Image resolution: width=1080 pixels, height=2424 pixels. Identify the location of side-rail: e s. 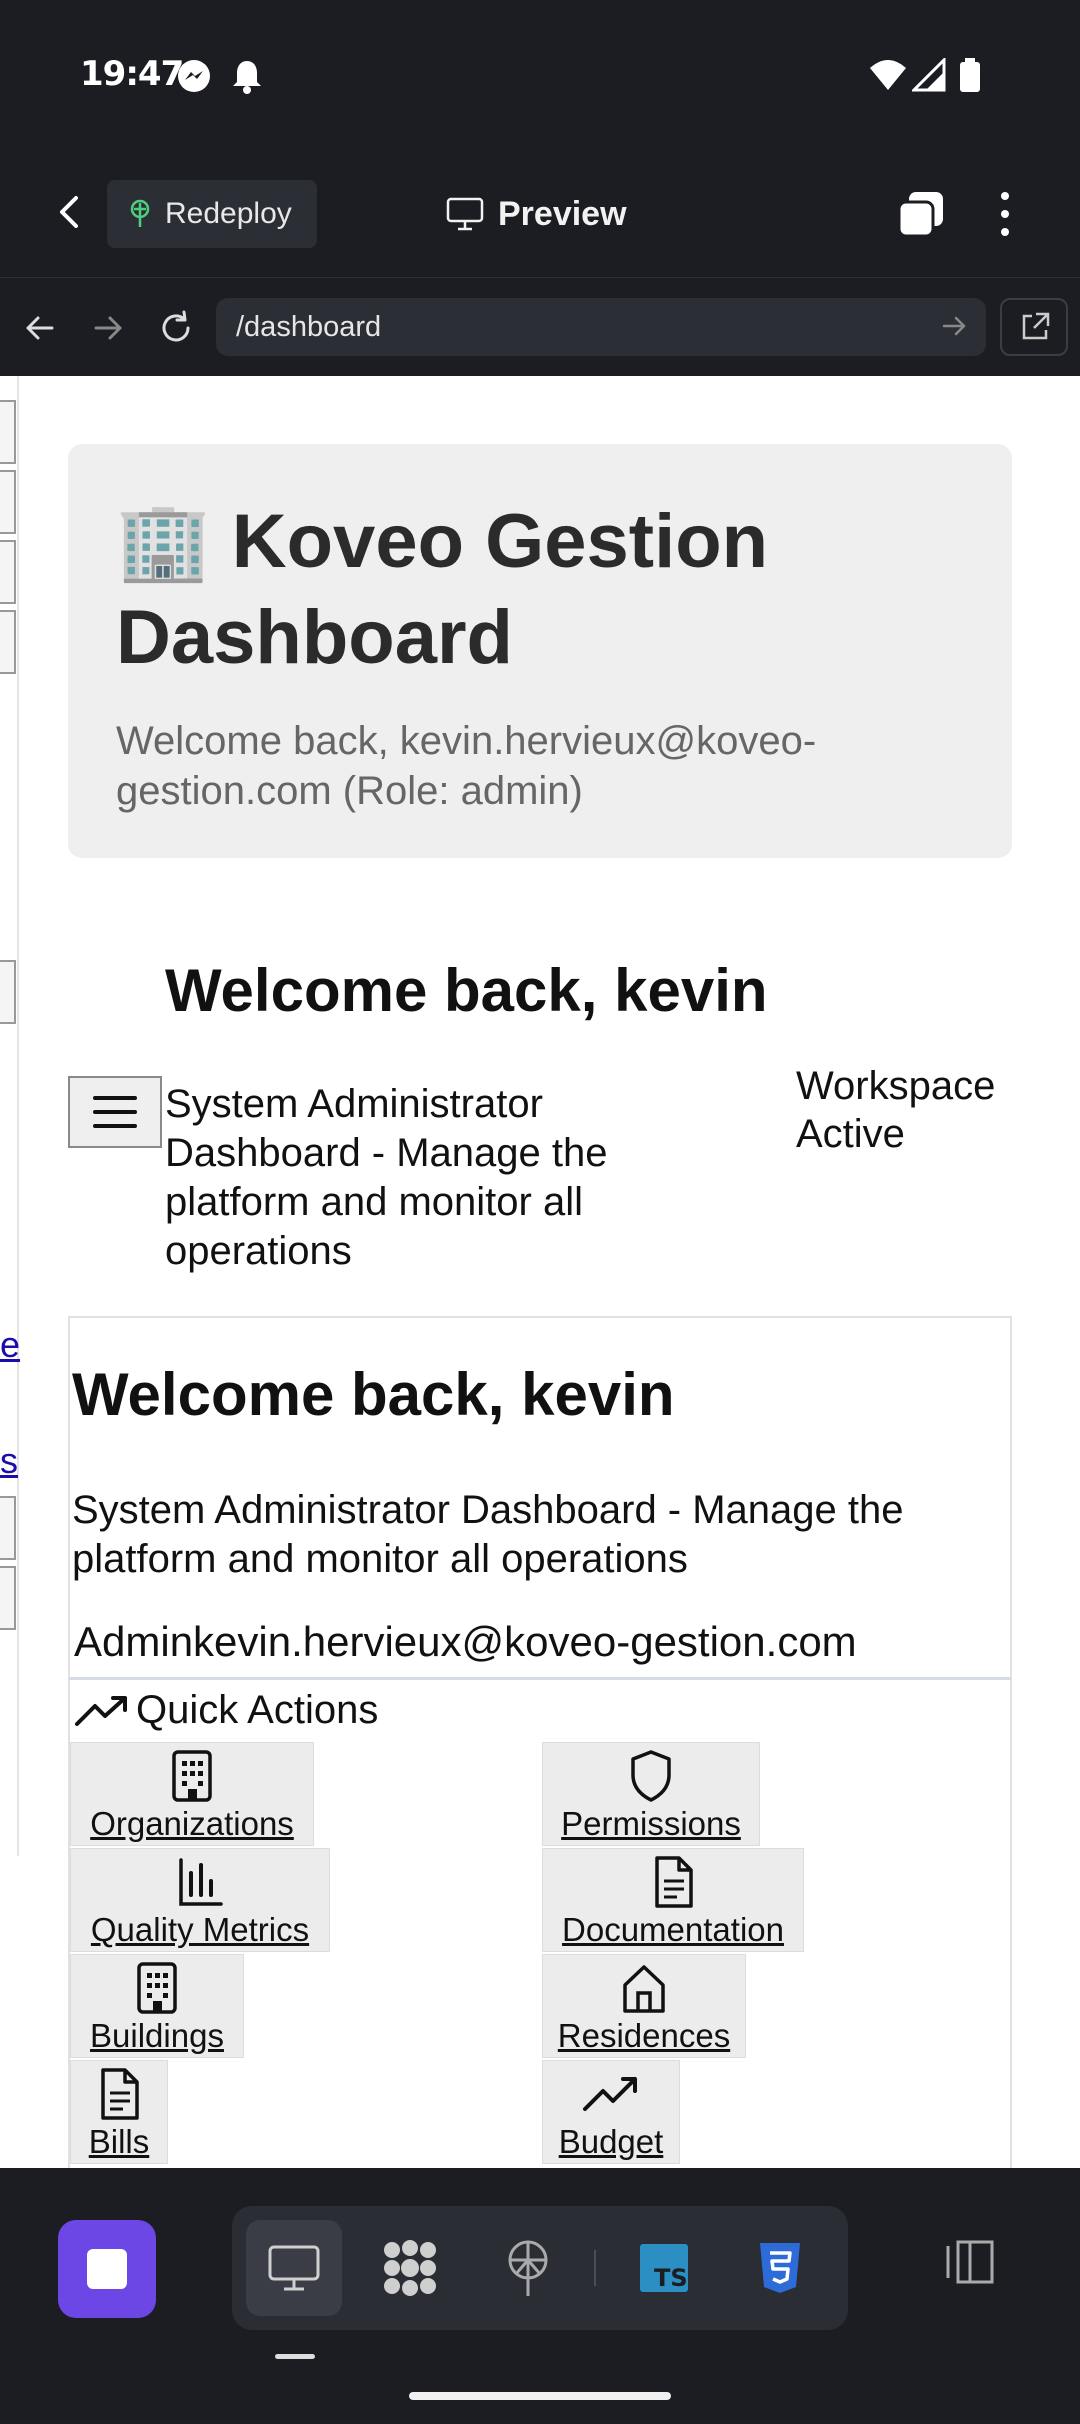
(10, 1116).